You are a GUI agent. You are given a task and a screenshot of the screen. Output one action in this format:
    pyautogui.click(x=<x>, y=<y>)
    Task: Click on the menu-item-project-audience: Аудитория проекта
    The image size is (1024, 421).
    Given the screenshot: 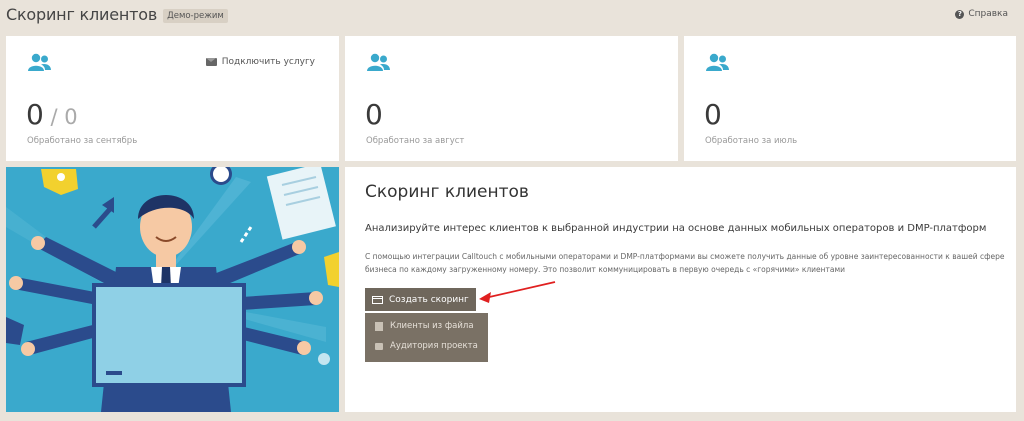 What is the action you would take?
    pyautogui.click(x=426, y=346)
    